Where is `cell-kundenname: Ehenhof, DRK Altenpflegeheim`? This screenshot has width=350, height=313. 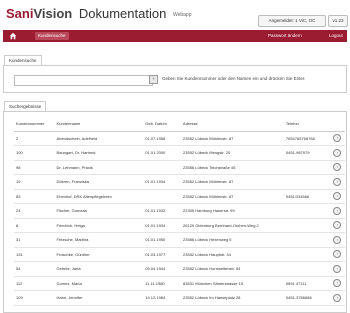
cell-kundenname: Ehenhof, DRK Altenpflegeheim is located at coordinates (99, 196).